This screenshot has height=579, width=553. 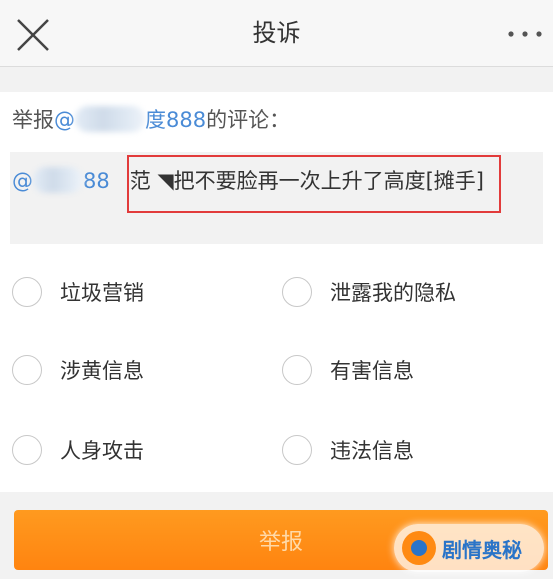 I want to click on top-bar: 投诉, so click(x=276, y=33).